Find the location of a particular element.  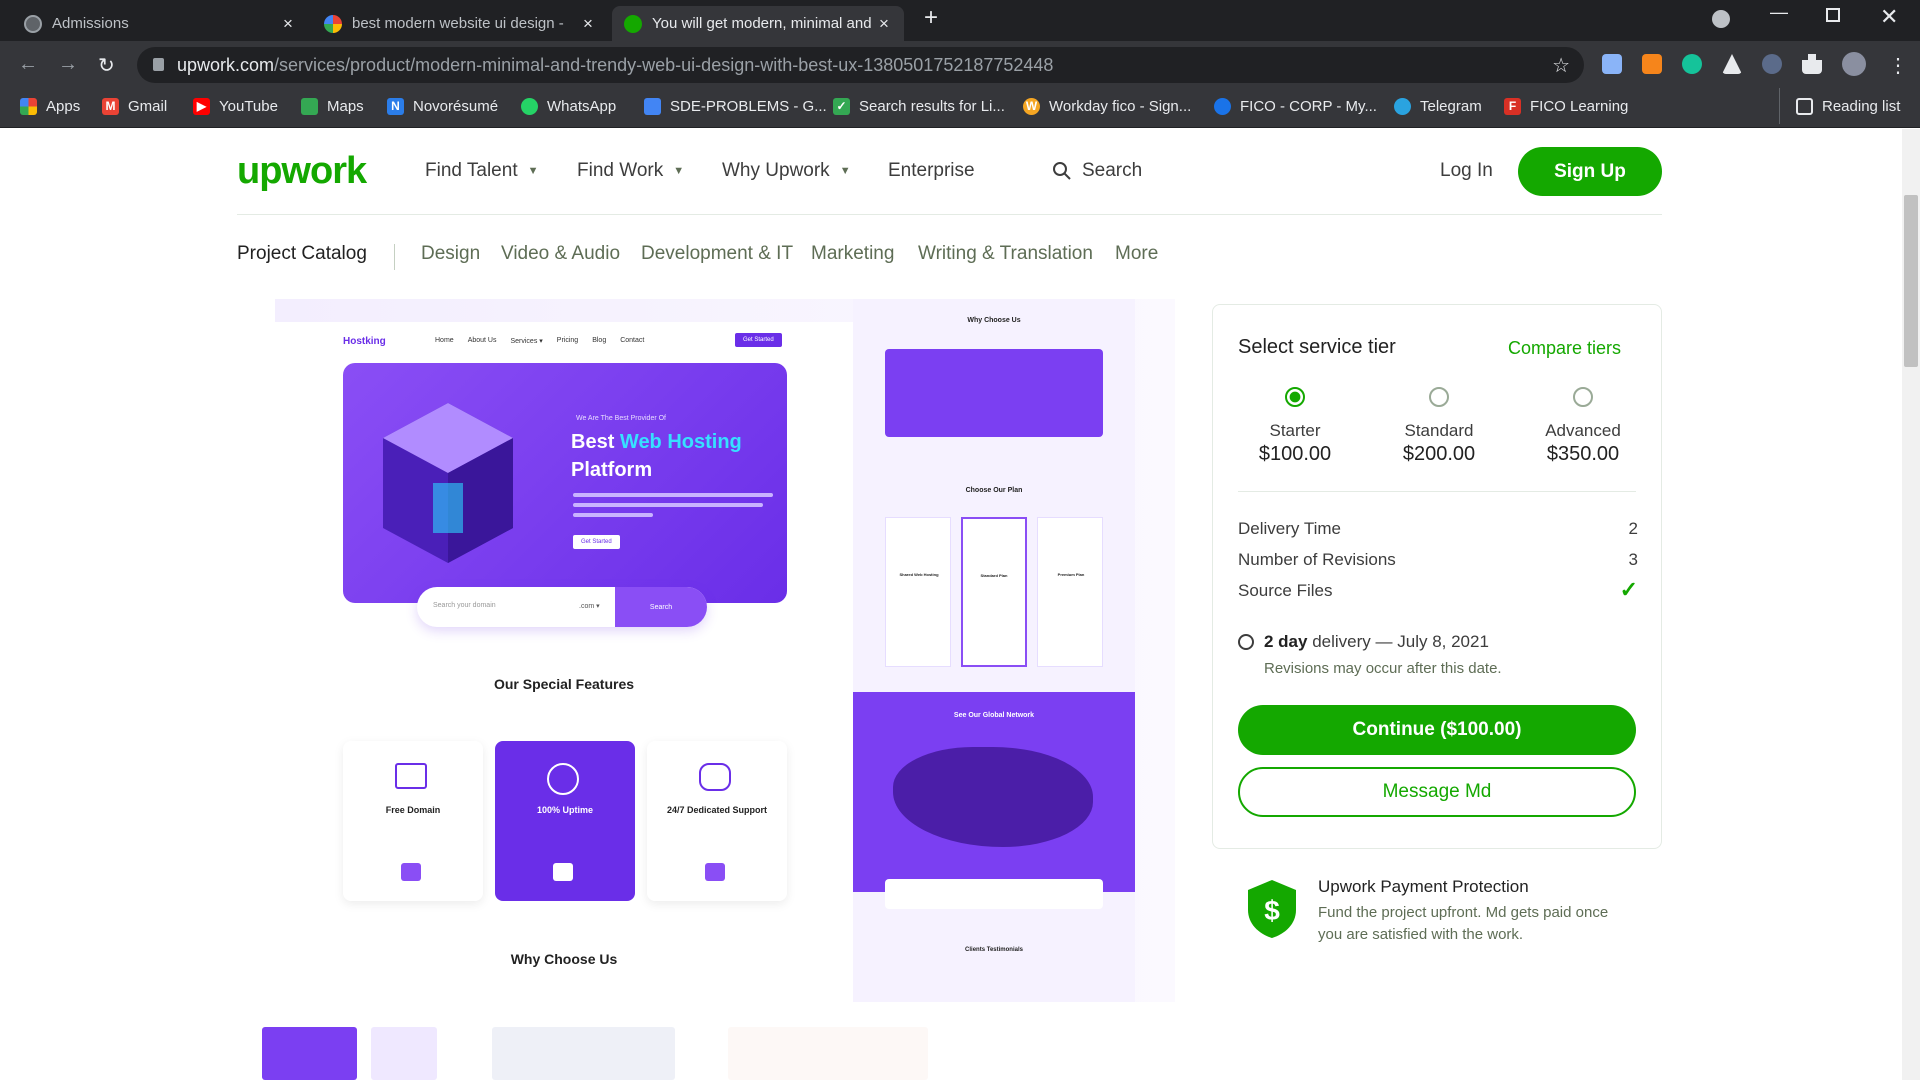

tab-search-icon is located at coordinates (1721, 19).